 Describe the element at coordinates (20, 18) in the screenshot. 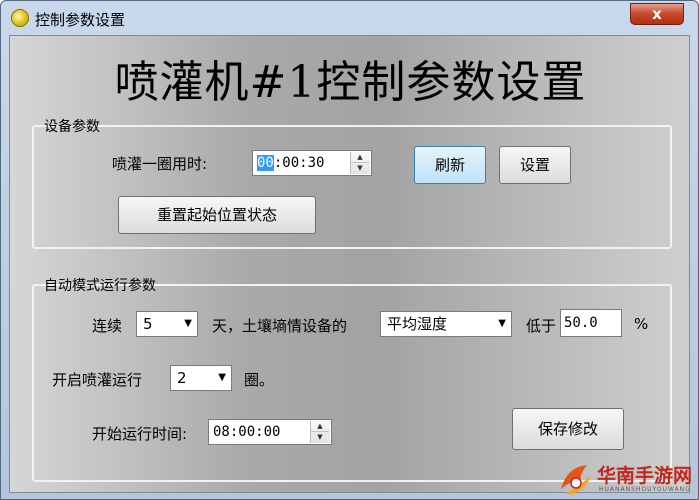

I see `app-bulb-icon` at that location.